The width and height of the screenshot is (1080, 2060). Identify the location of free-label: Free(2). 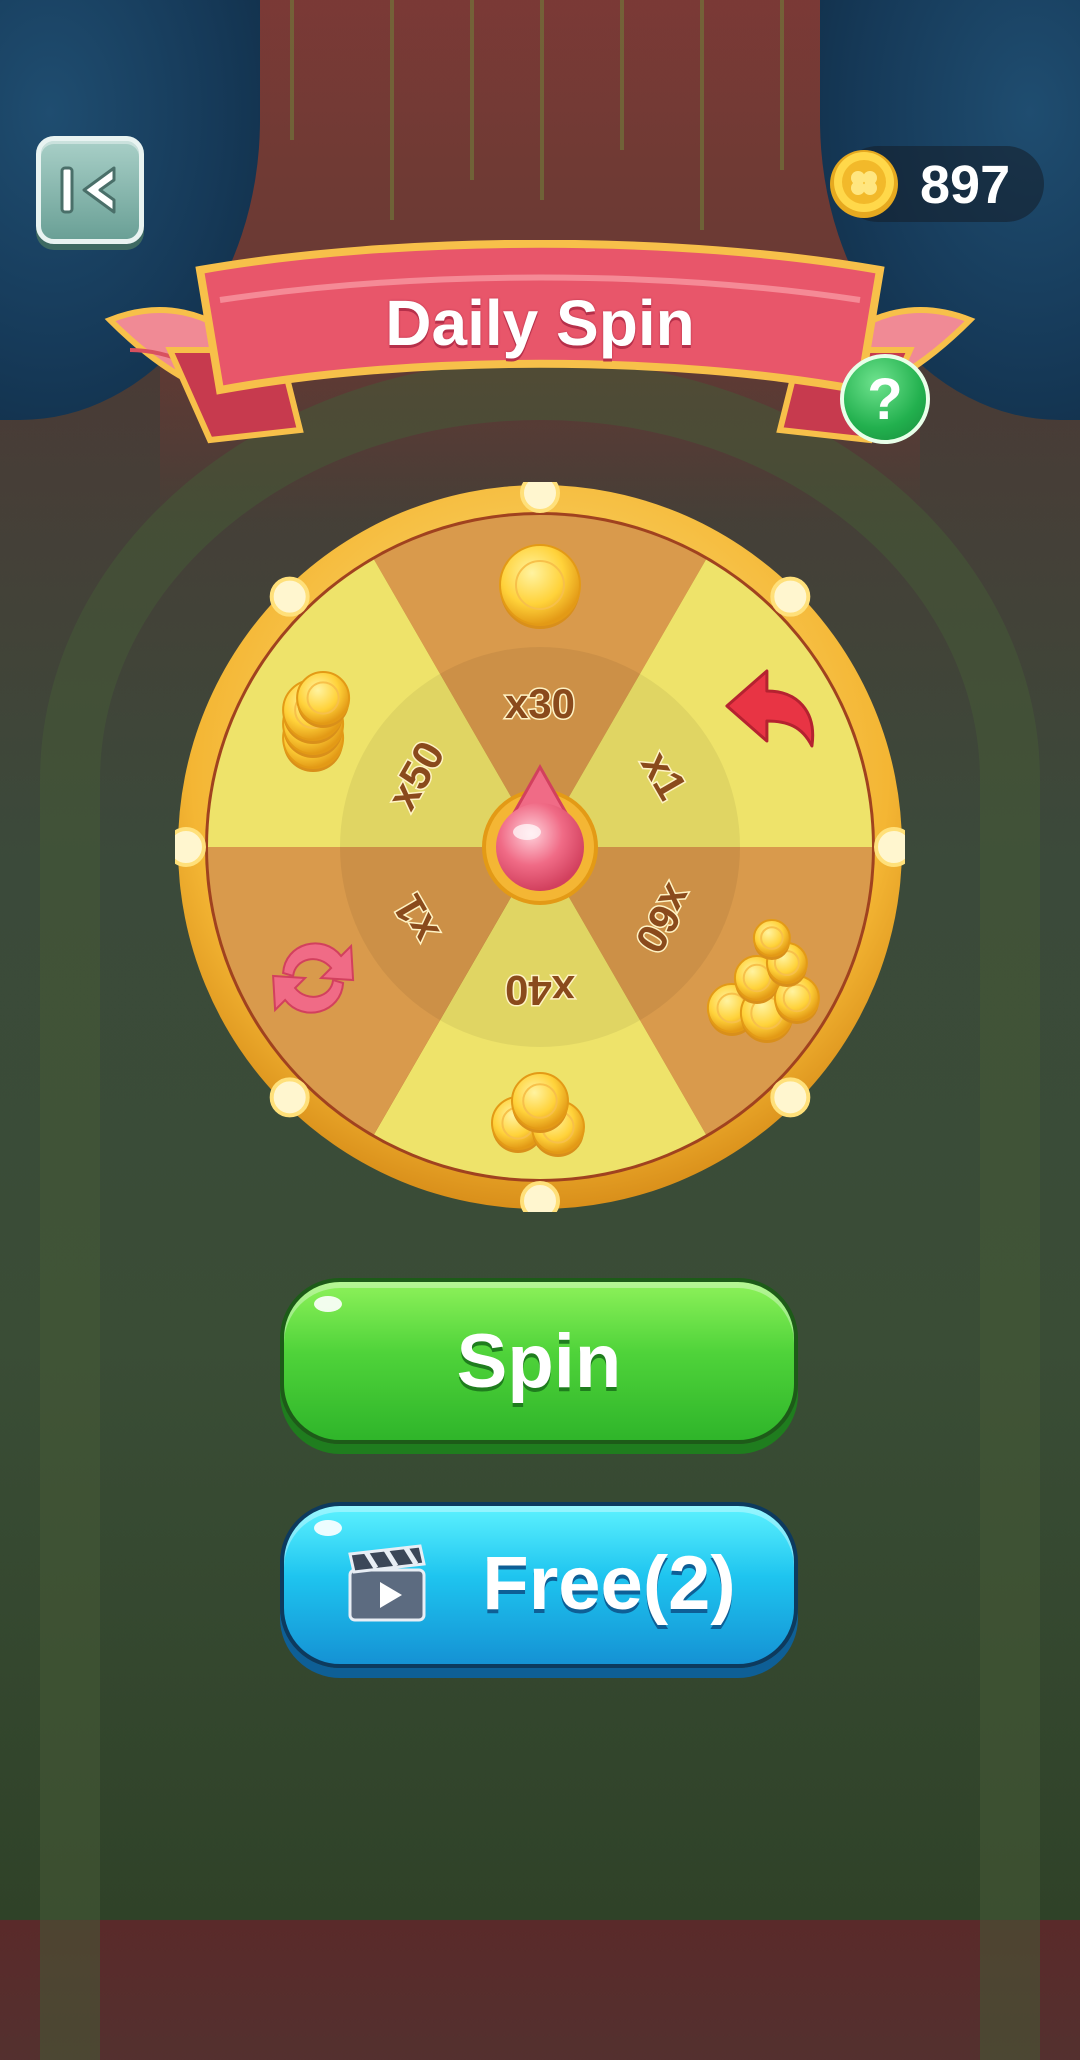
(609, 1583).